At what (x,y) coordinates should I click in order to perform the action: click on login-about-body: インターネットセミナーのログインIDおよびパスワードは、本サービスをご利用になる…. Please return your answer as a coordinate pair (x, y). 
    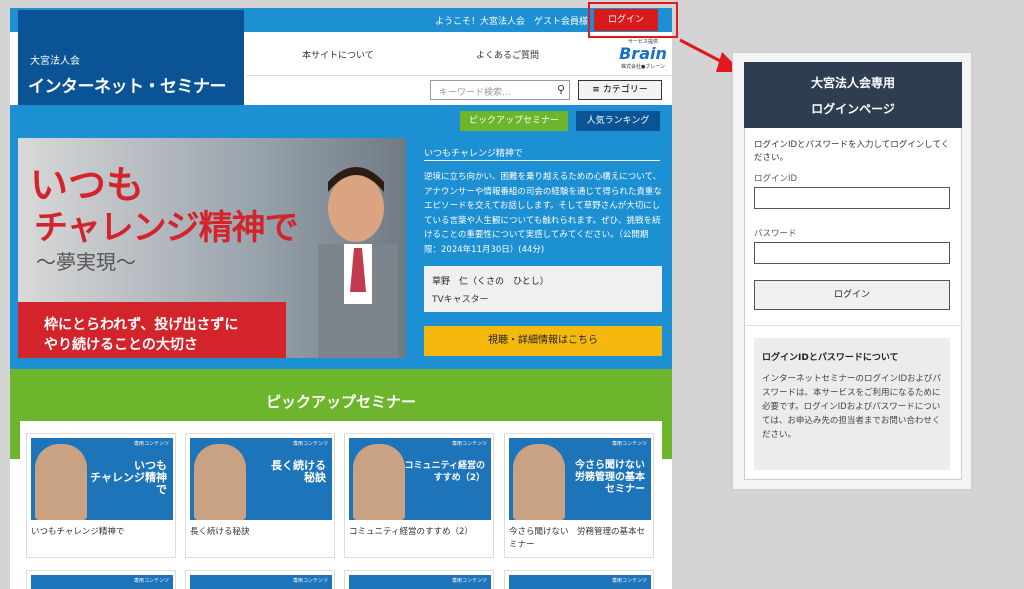
    Looking at the image, I should click on (852, 407).